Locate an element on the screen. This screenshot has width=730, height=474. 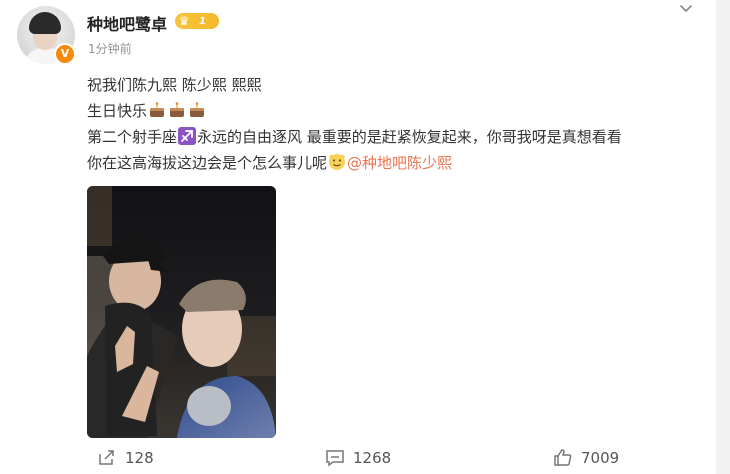
action-bar: 128 1268 7009 is located at coordinates (365, 459).